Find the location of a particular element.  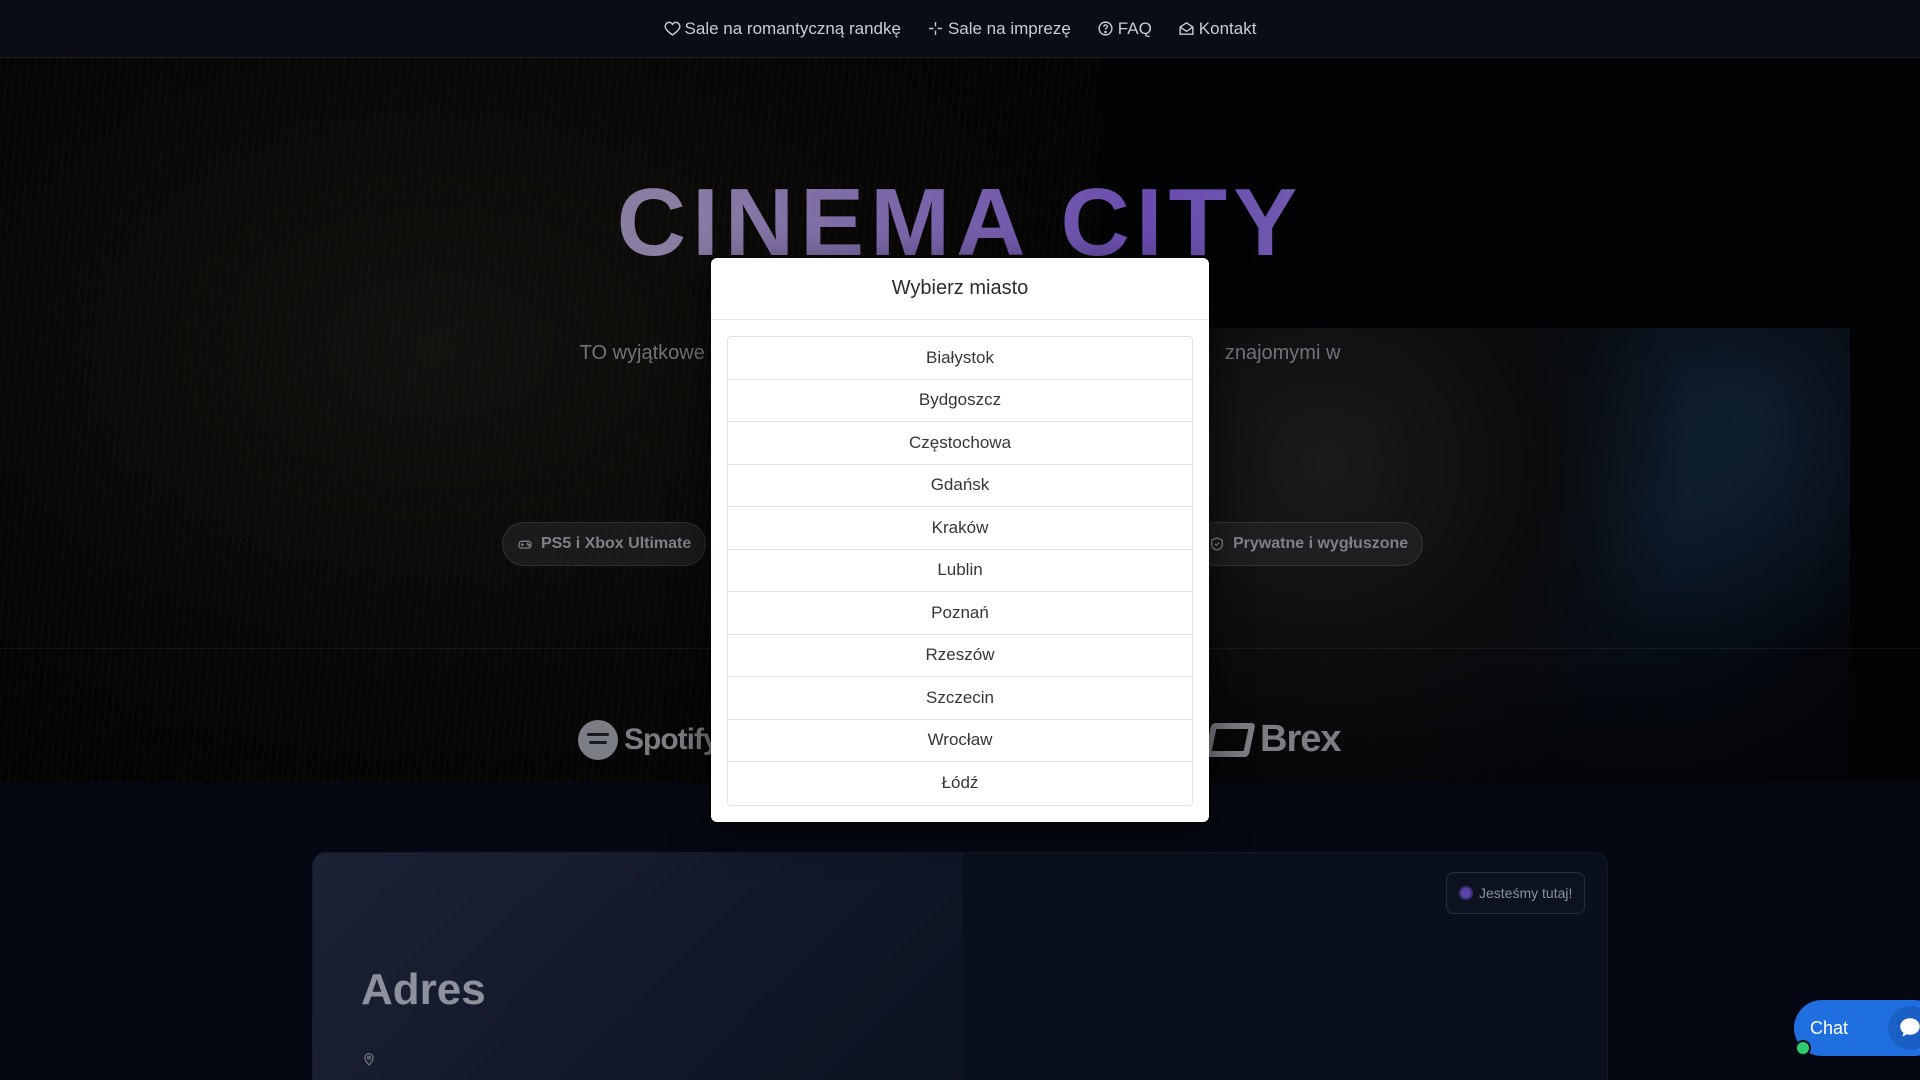

brex-logo: Brex is located at coordinates (1272, 739).